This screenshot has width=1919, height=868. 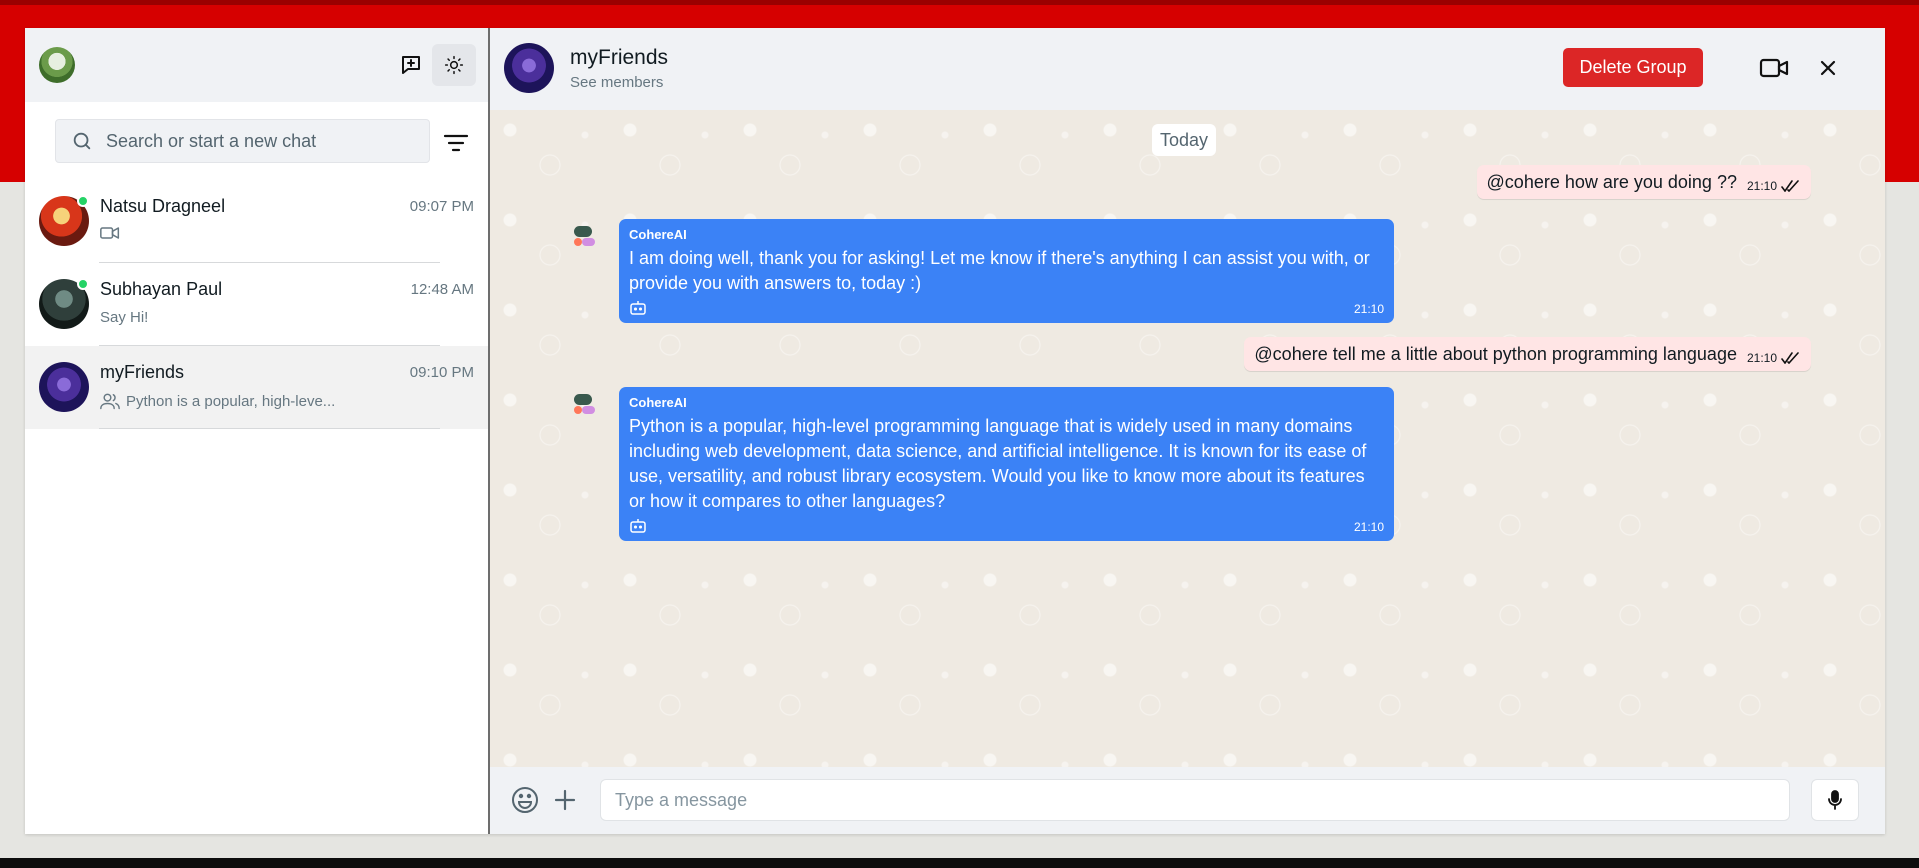 I want to click on group-icon, so click(x=110, y=401).